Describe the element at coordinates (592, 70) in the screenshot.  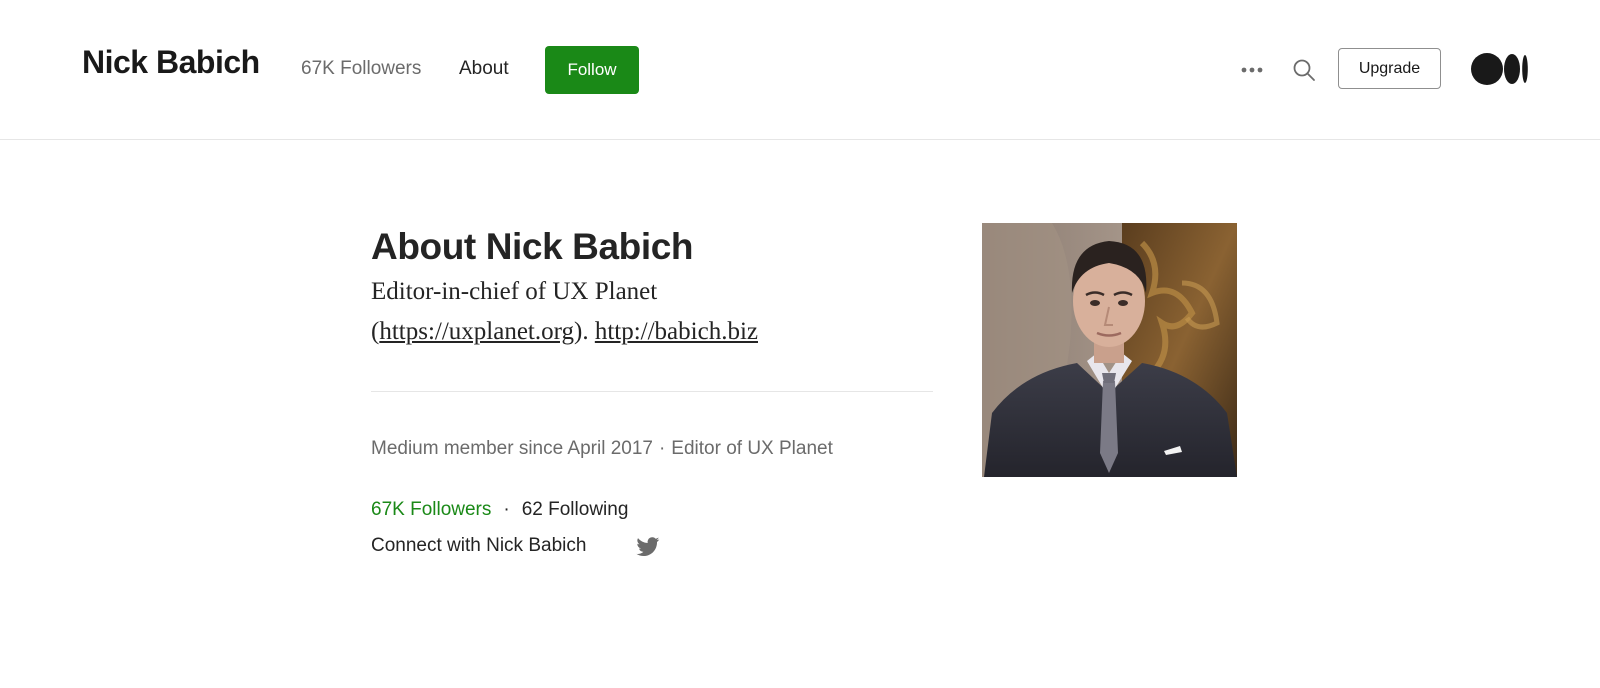
I see `follow-button: Follow` at that location.